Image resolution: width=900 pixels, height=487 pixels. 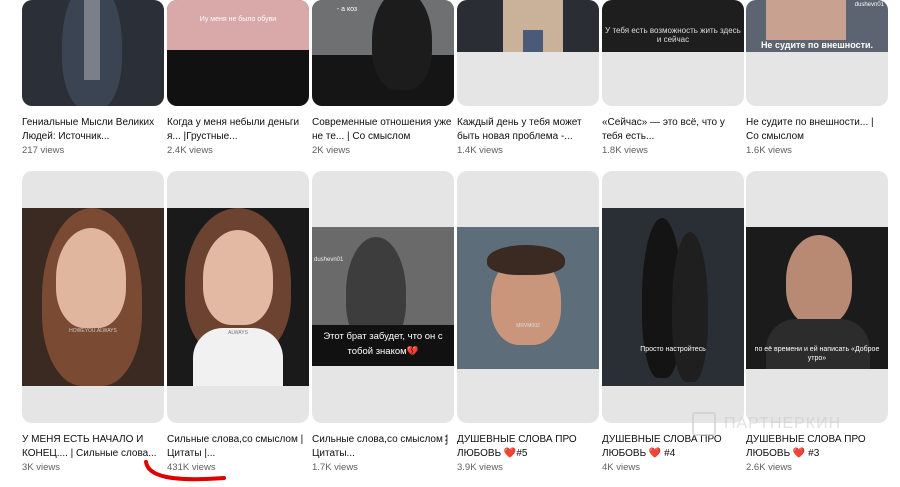 I want to click on video-thumbnail: ALWAYS, so click(x=238, y=297).